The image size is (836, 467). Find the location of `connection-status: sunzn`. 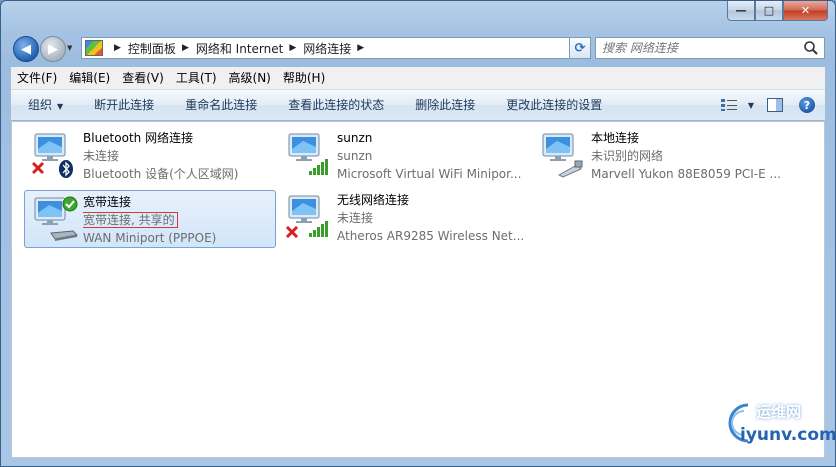

connection-status: sunzn is located at coordinates (355, 156).